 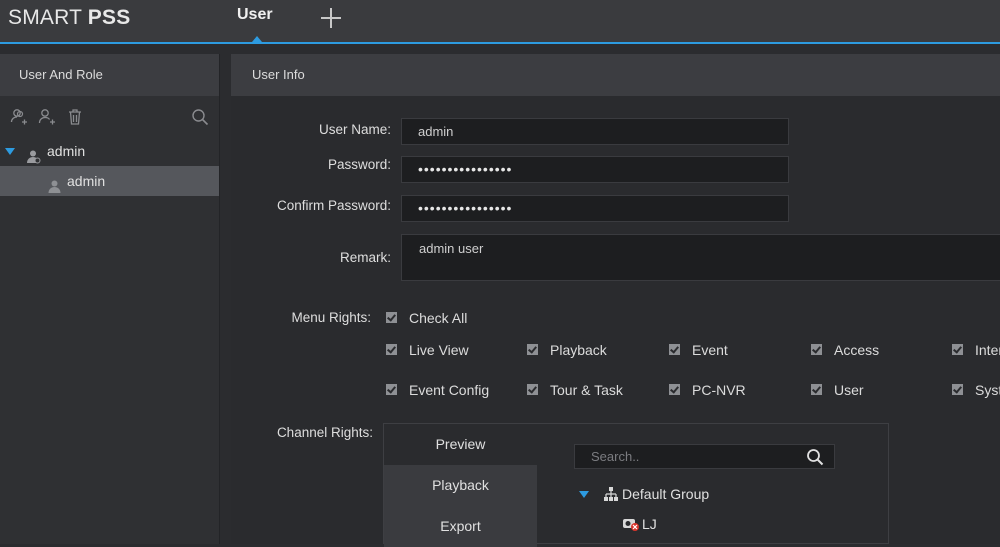 What do you see at coordinates (331, 317) in the screenshot?
I see `menu-rights-label: Menu Rights:` at bounding box center [331, 317].